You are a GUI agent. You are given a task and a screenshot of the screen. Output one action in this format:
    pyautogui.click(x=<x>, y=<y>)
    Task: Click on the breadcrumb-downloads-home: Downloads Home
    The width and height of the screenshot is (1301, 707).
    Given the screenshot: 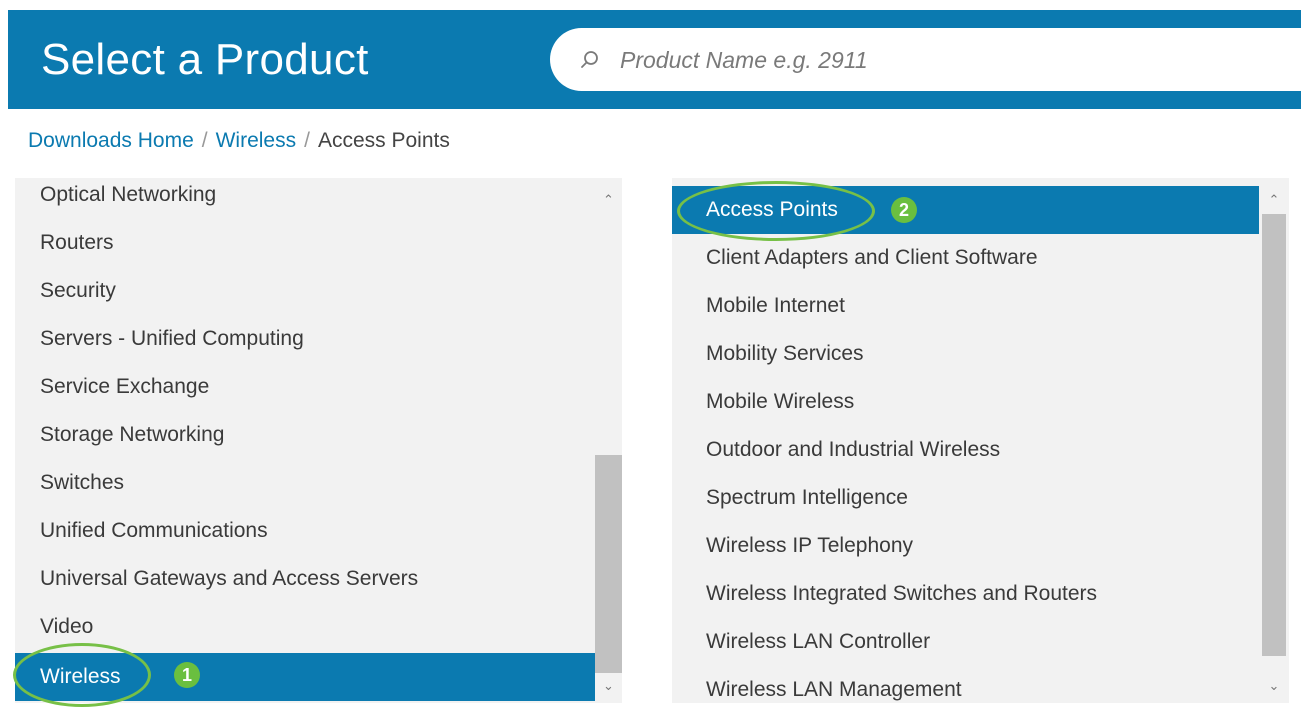 What is the action you would take?
    pyautogui.click(x=111, y=140)
    